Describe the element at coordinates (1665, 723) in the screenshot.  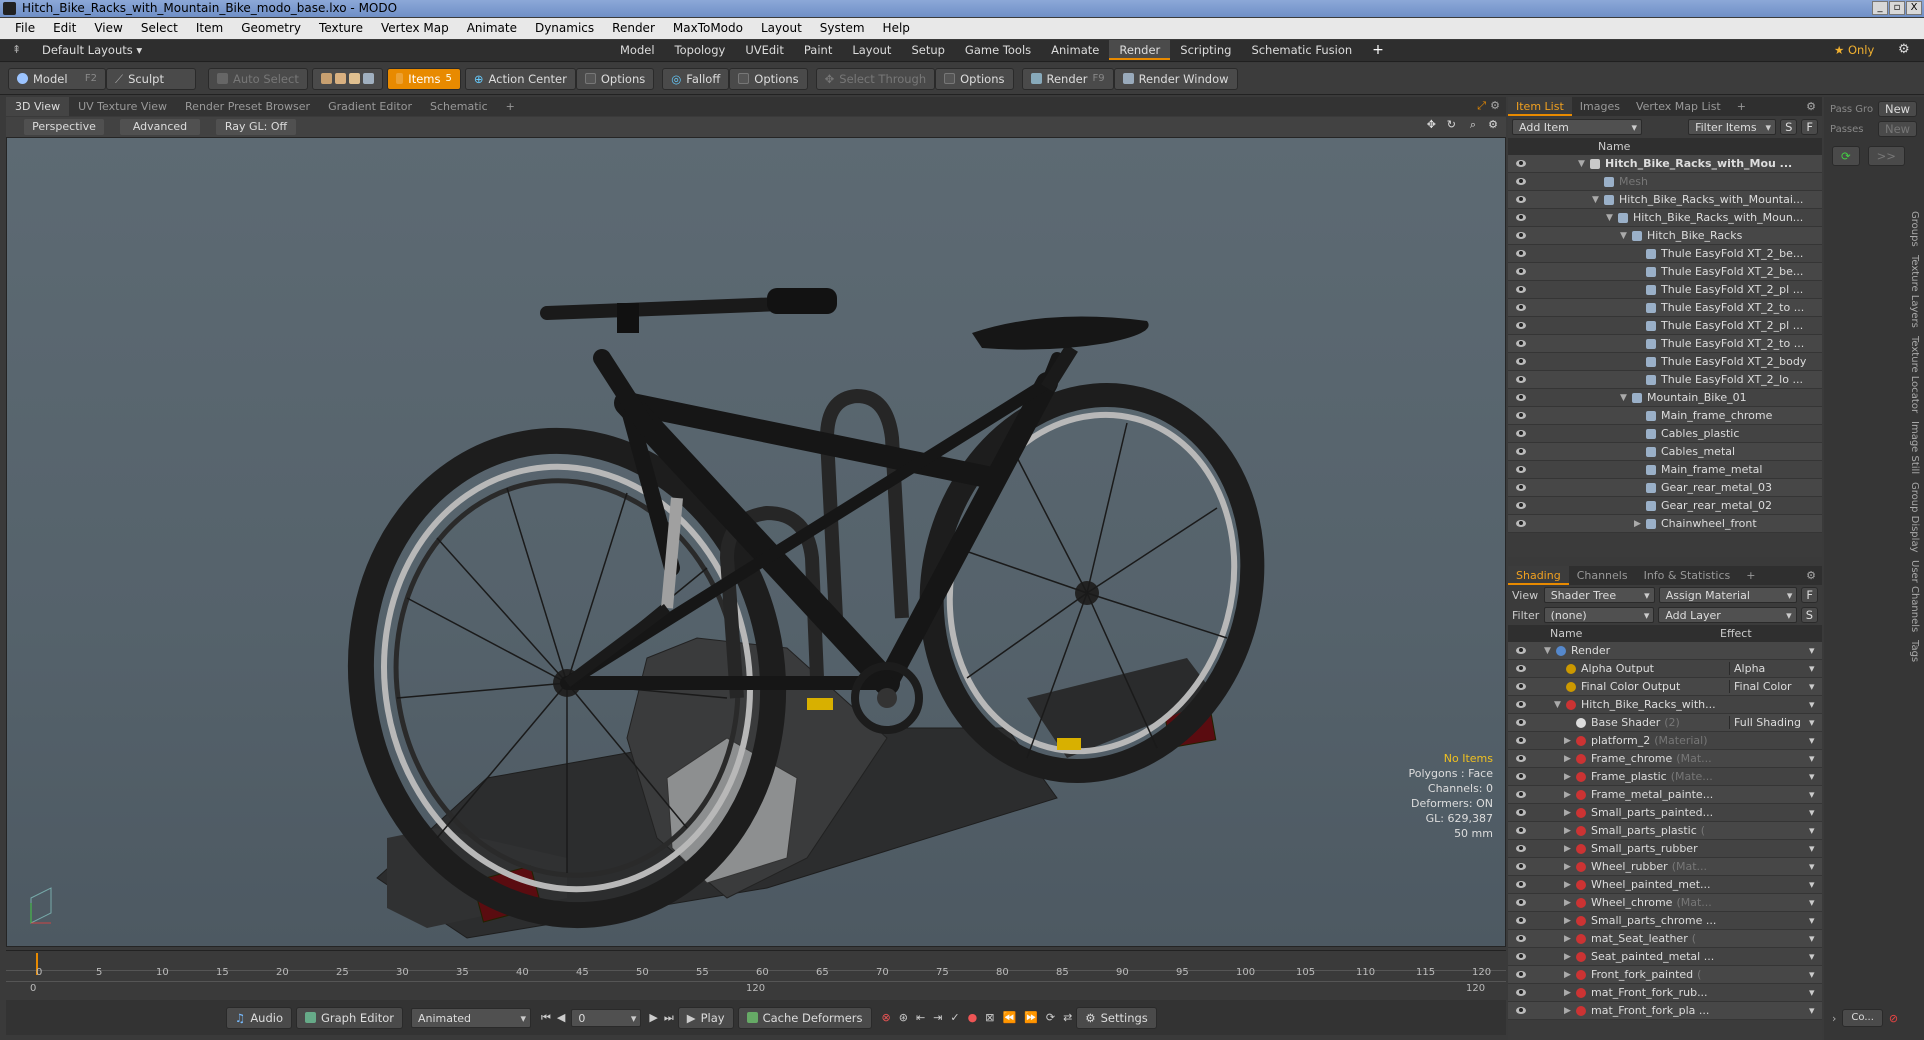
I see `shader-tree-row: Base Shader (2) Full Shading ▾` at that location.